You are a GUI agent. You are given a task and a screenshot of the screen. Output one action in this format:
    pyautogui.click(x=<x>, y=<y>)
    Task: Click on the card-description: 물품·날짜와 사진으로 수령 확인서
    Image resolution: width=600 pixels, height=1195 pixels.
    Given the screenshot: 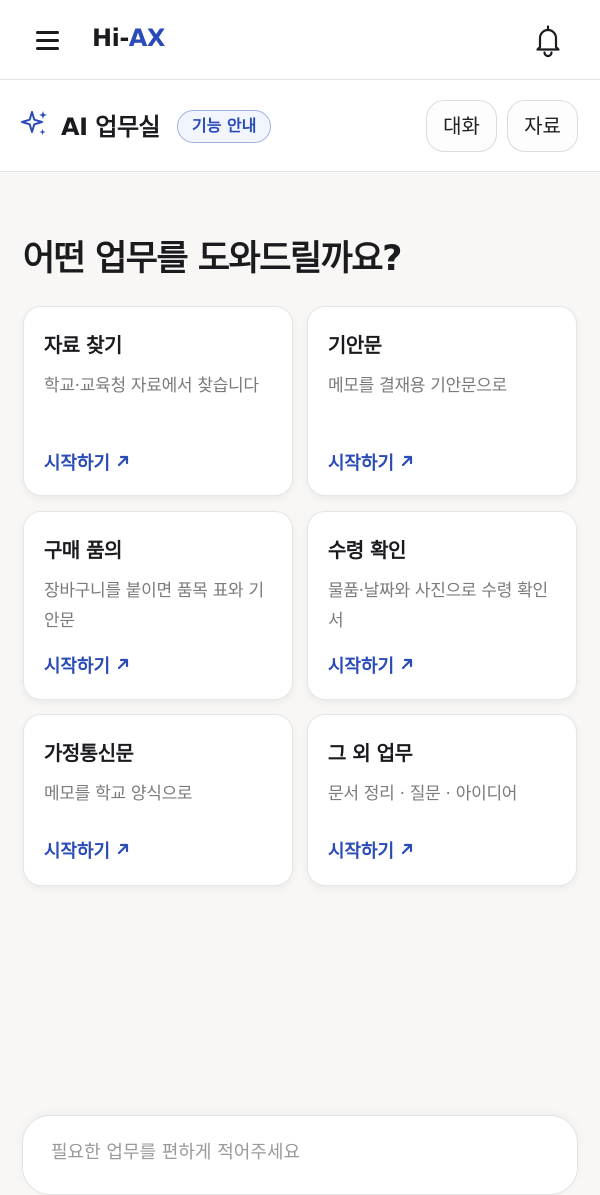 What is the action you would take?
    pyautogui.click(x=438, y=606)
    